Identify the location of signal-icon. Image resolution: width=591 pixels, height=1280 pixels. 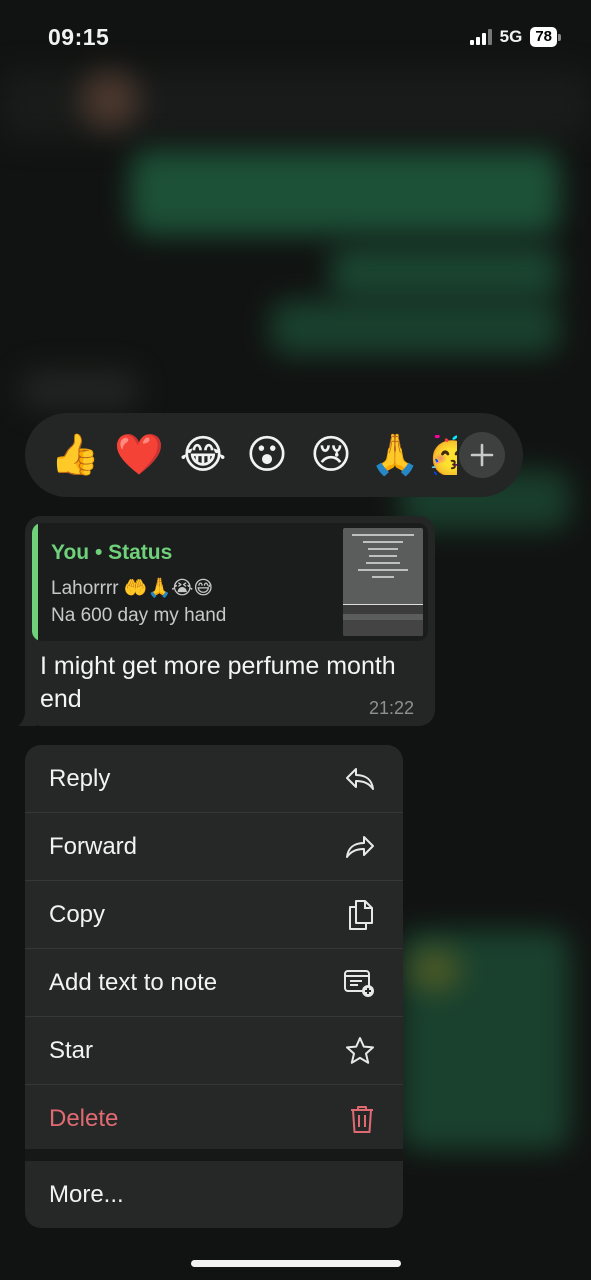
(480, 37).